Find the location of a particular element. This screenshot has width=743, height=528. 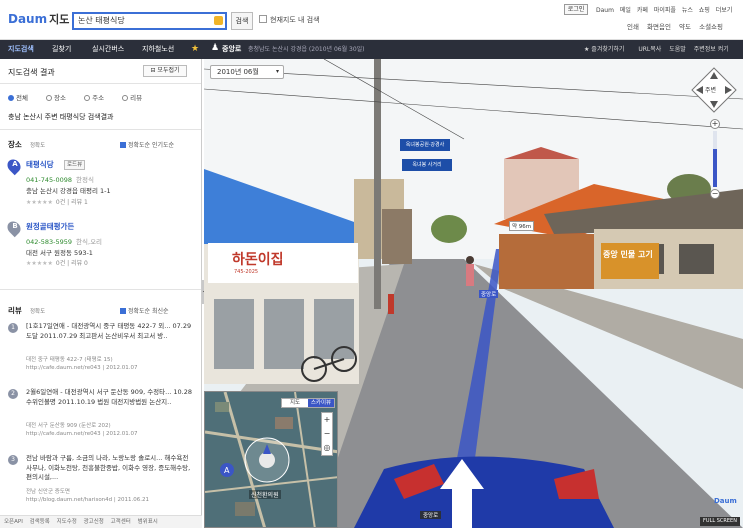

map-tab: 지도 is located at coordinates (295, 403).